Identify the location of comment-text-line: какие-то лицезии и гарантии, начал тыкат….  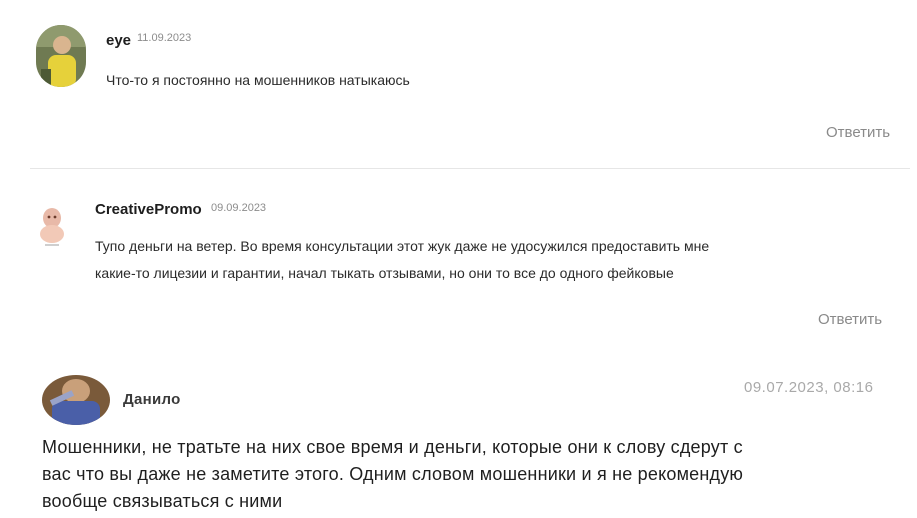
(384, 273).